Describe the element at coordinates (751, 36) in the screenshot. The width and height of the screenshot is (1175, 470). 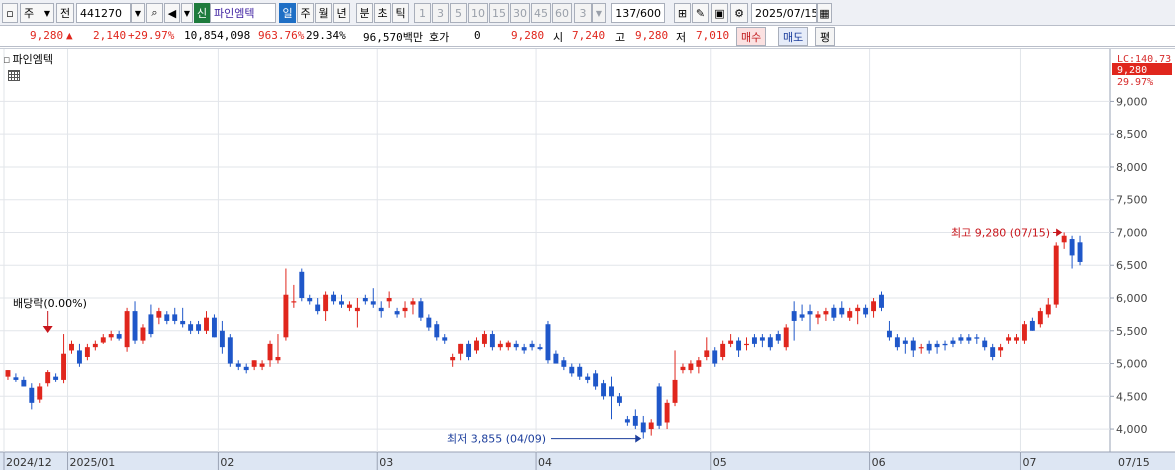
I see `buy-button: 매수` at that location.